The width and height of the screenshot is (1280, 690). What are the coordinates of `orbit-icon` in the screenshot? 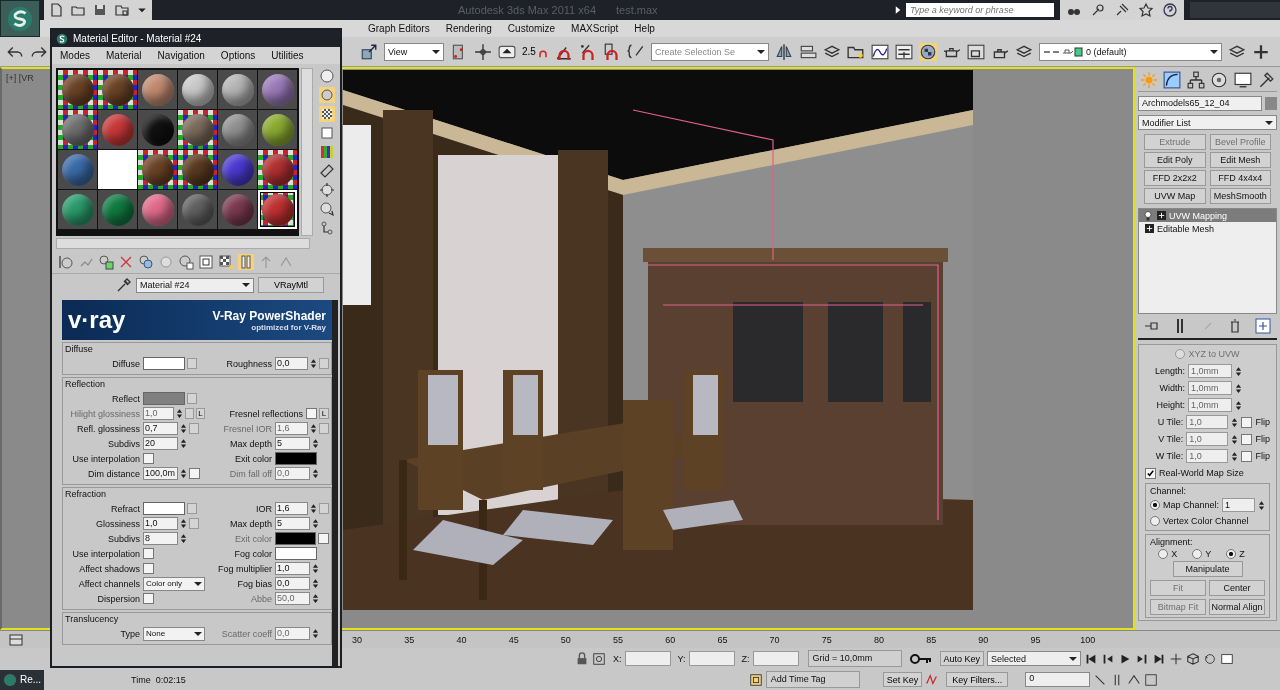 It's located at (1210, 658).